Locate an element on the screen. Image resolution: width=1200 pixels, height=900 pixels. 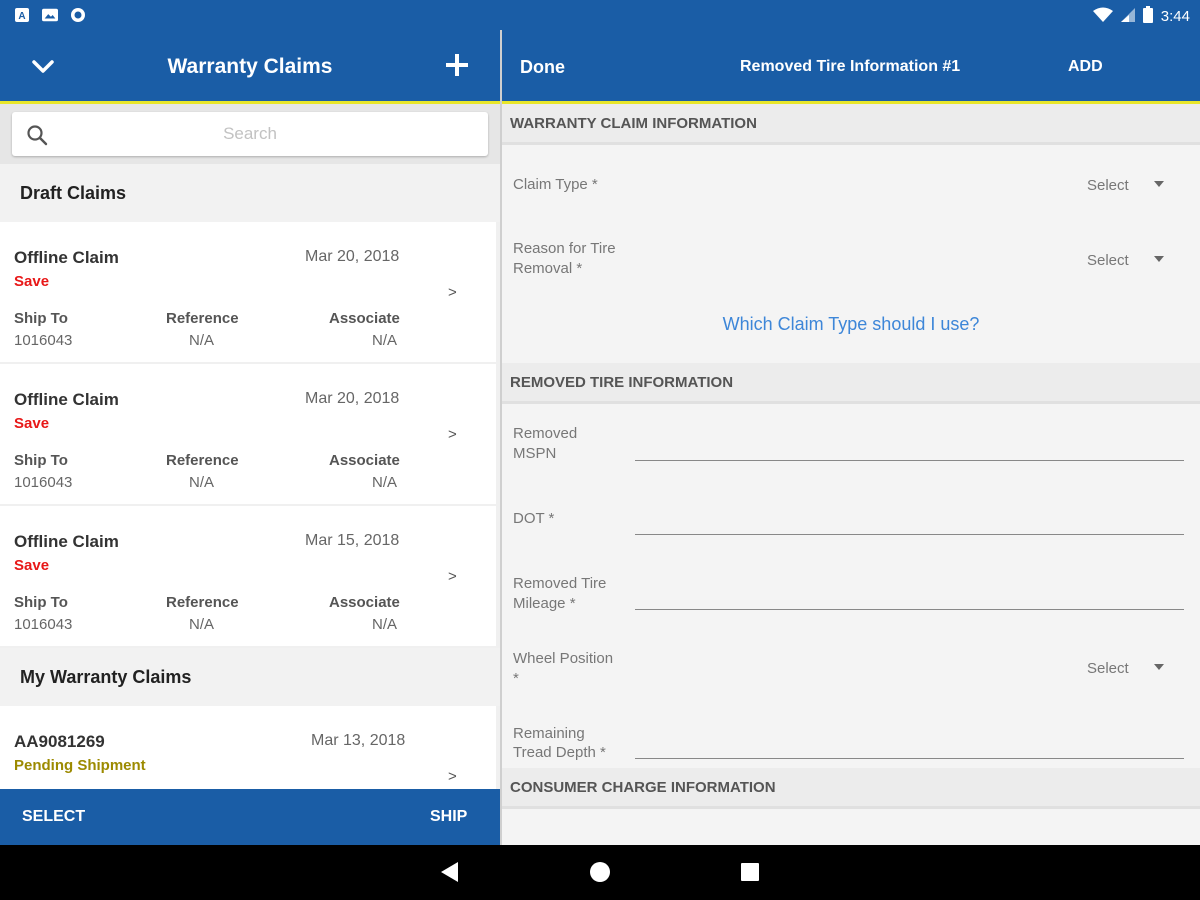
recent-apps-icon is located at coordinates (750, 872).